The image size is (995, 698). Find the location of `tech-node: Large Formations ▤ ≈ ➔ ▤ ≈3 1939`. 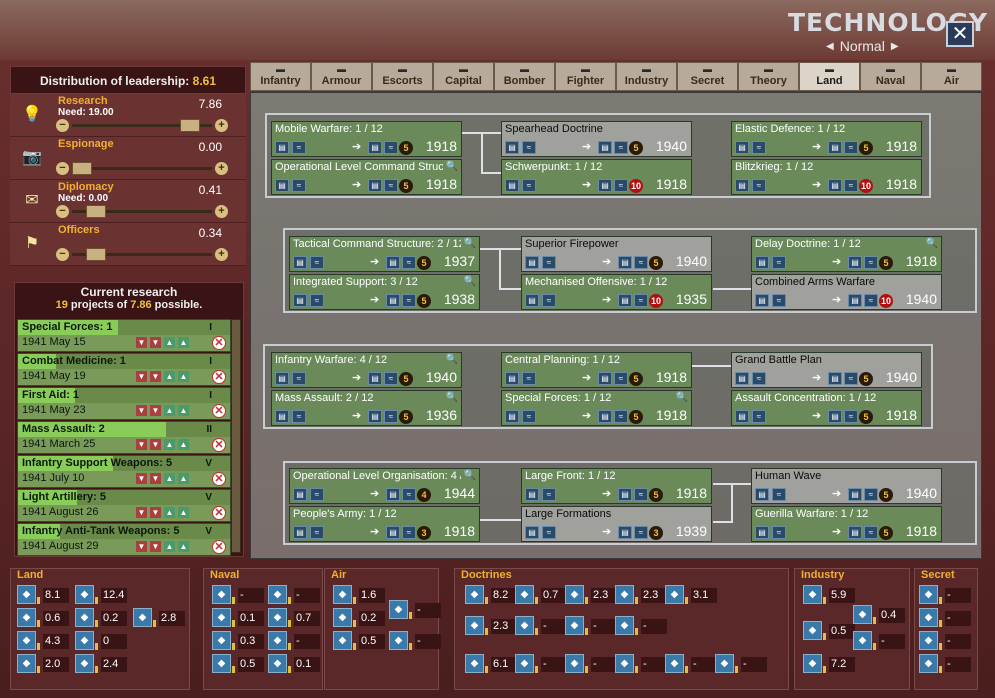

tech-node: Large Formations ▤ ≈ ➔ ▤ ≈3 1939 is located at coordinates (616, 524).